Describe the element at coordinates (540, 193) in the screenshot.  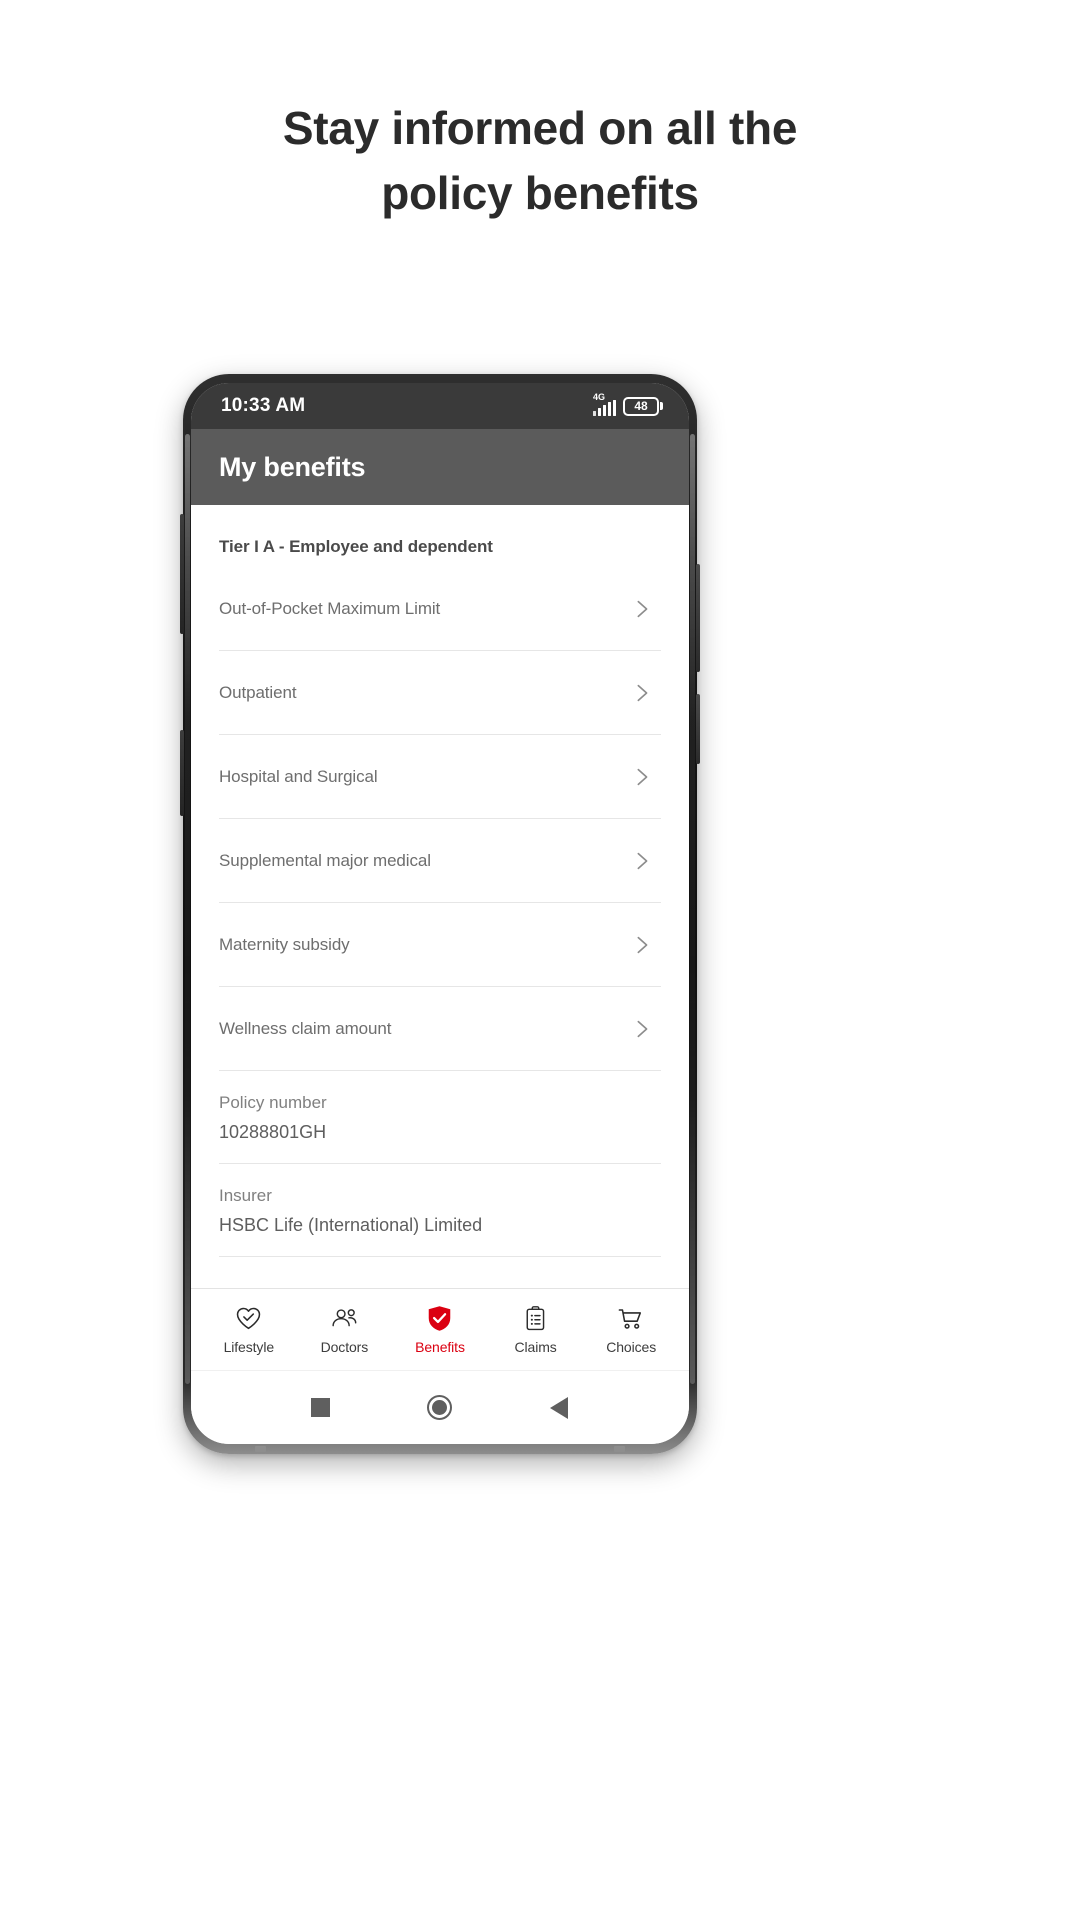
I see `headline-line-2: policy benefits` at that location.